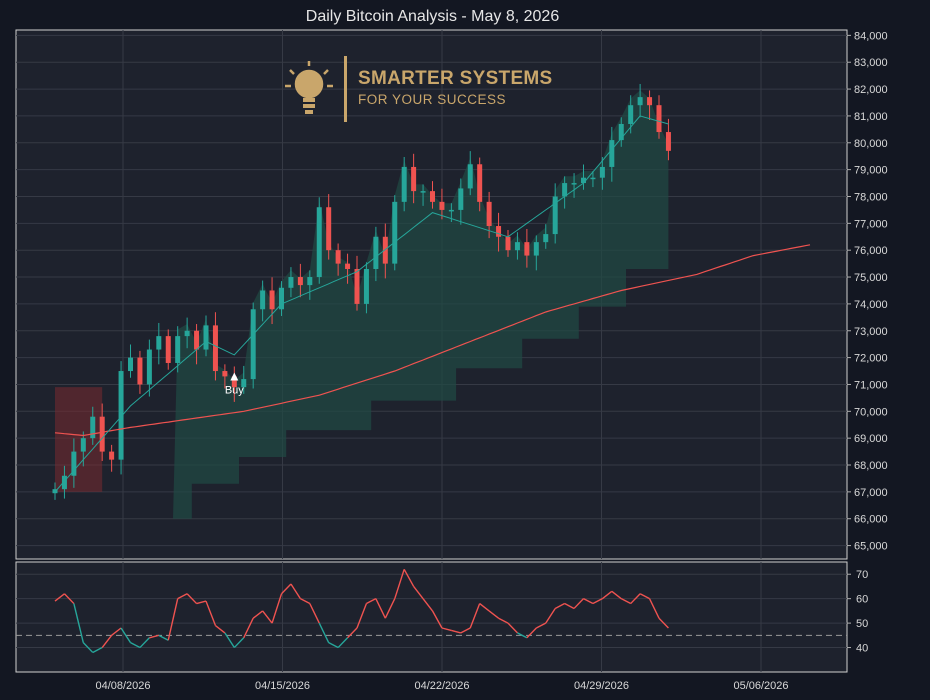 Image resolution: width=930 pixels, height=700 pixels. What do you see at coordinates (862, 649) in the screenshot?
I see `rsi-tick-label: 40` at bounding box center [862, 649].